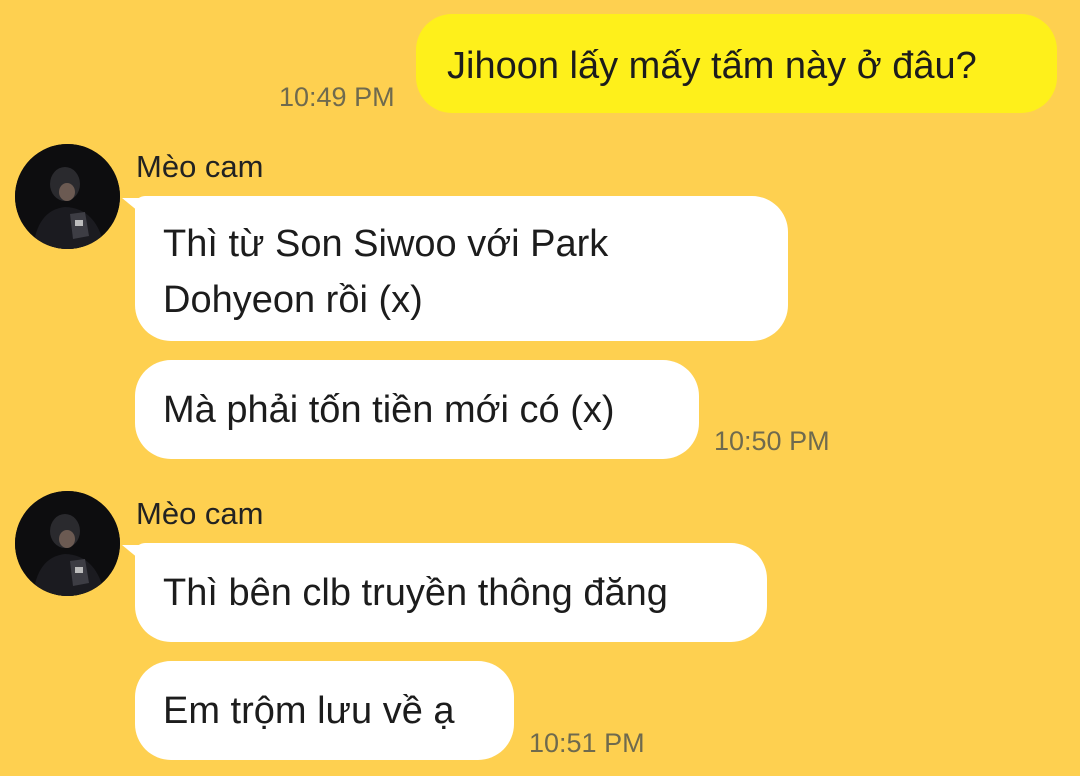  I want to click on message-text-line: Thì từ Son Siwoo với Park, so click(386, 244).